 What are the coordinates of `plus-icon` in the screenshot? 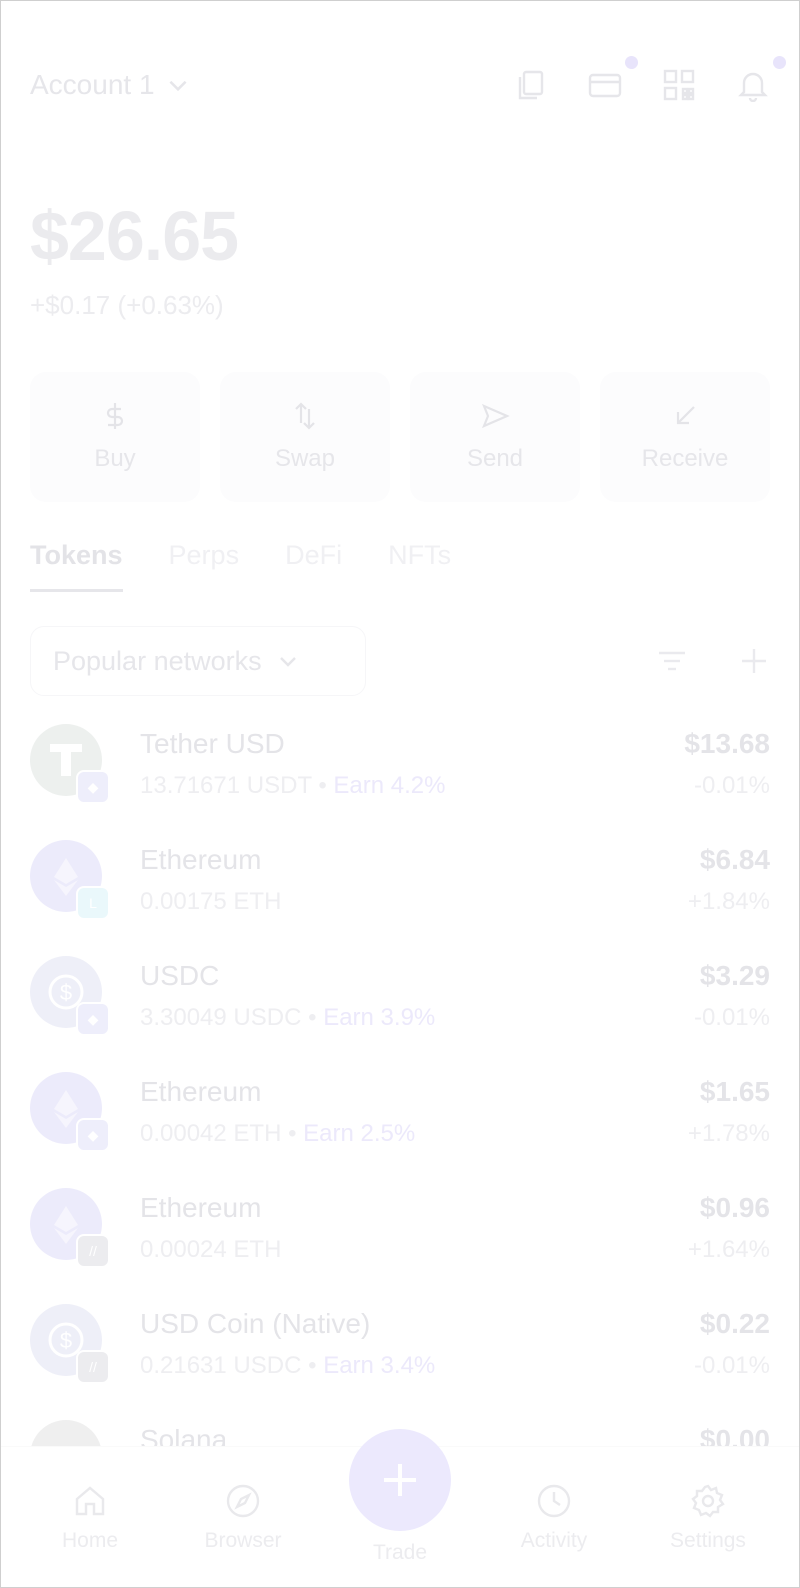 It's located at (400, 1480).